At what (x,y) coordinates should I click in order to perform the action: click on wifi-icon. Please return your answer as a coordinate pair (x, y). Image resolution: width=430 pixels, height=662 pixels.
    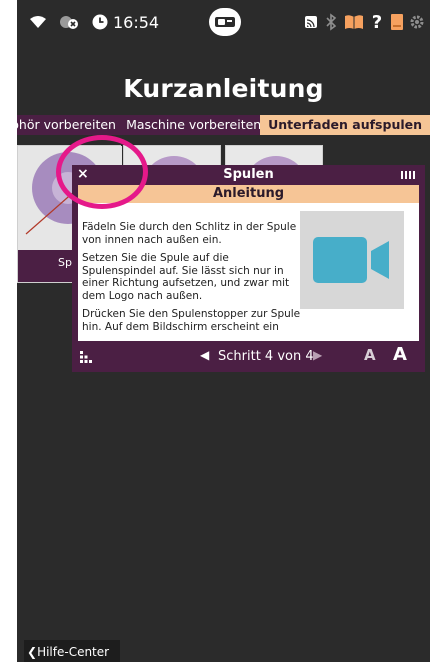
    Looking at the image, I should click on (38, 22).